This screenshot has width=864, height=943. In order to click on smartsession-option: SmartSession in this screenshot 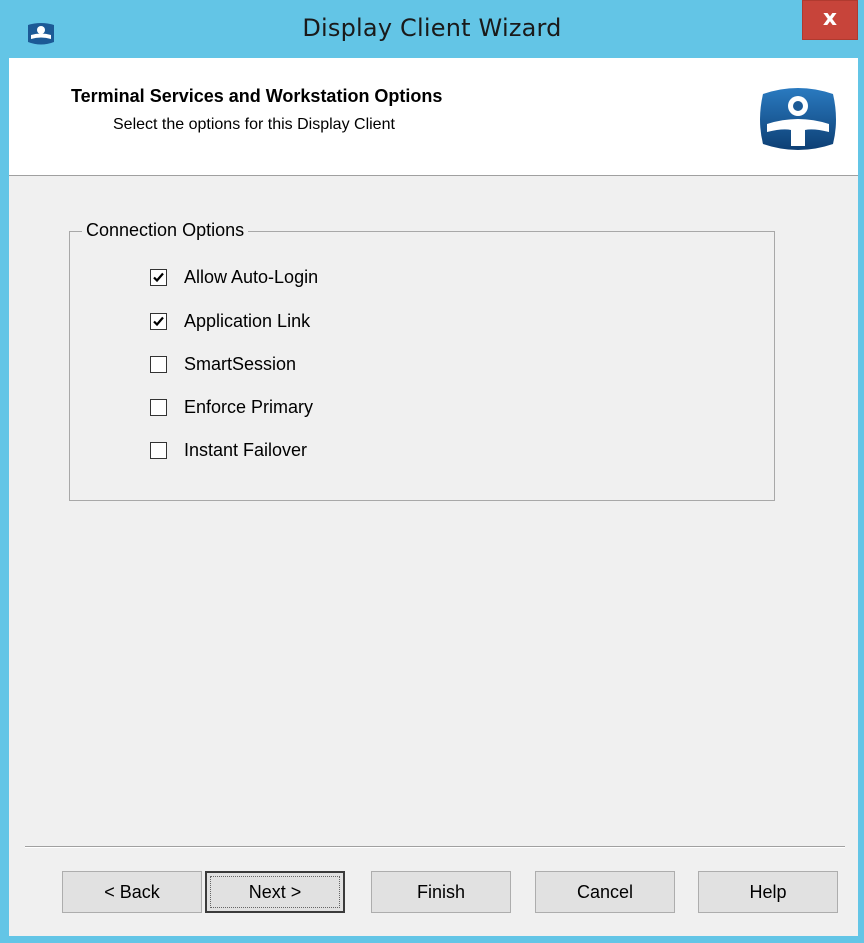, I will do `click(223, 364)`.